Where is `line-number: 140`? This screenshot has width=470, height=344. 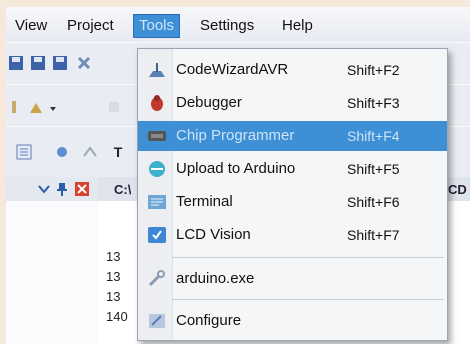 line-number: 140 is located at coordinates (117, 316).